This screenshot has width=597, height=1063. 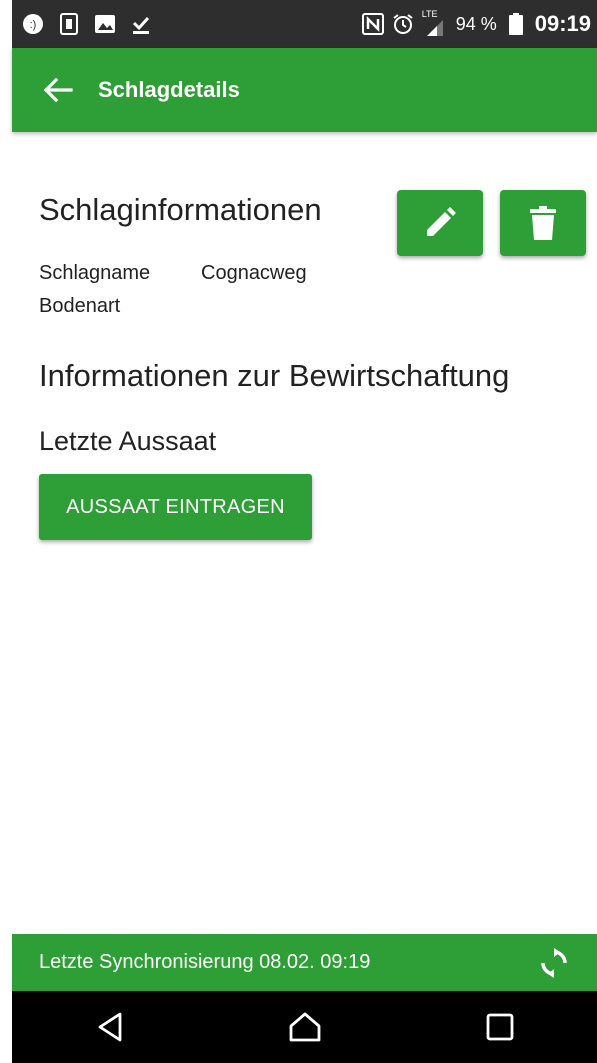 I want to click on sync-button, so click(x=554, y=963).